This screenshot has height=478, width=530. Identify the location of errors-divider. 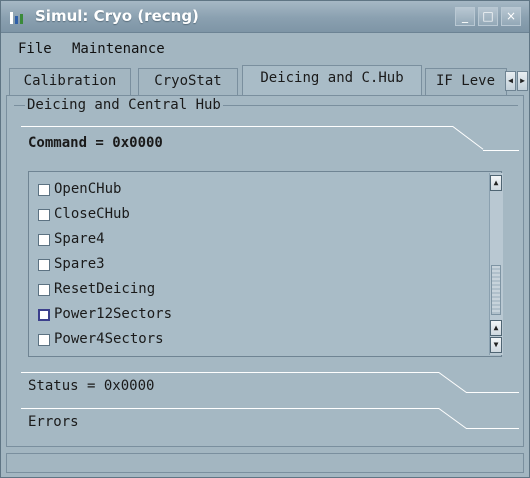
(230, 408).